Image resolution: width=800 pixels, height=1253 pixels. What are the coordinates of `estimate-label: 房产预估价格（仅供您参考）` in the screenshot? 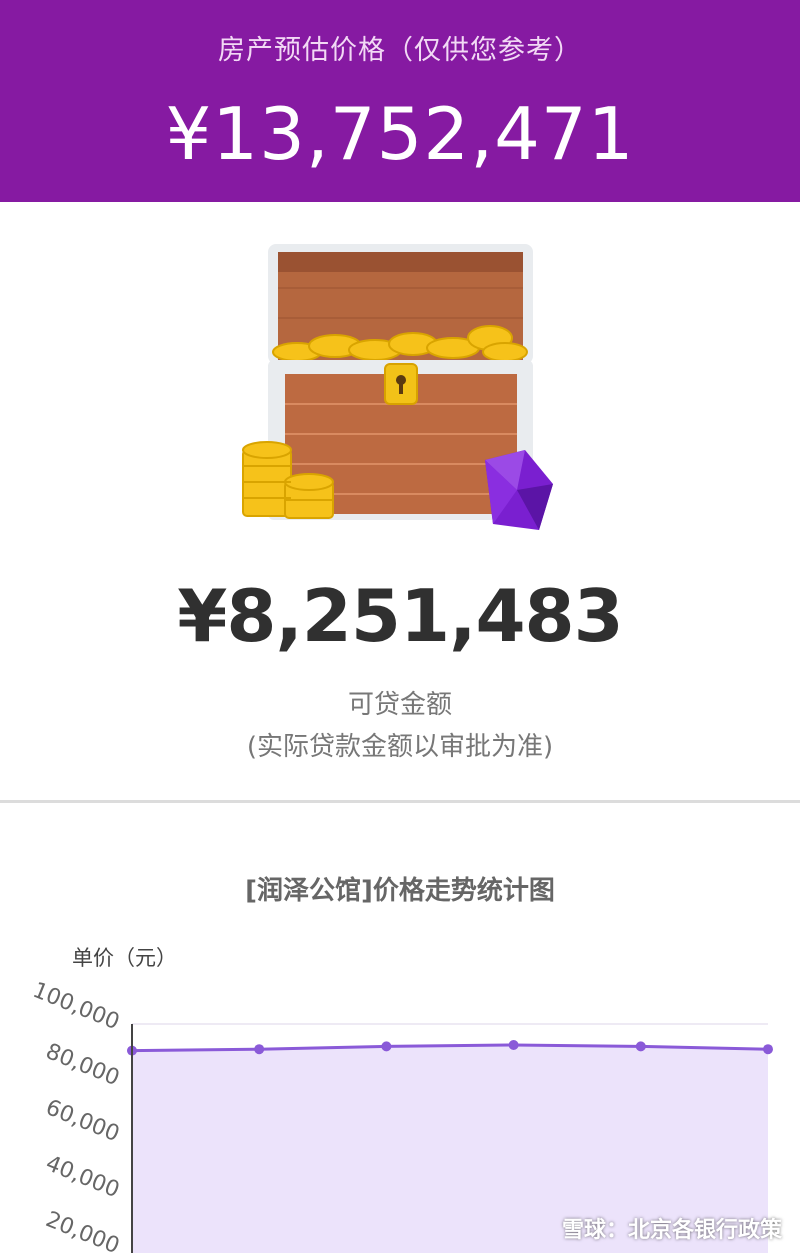 It's located at (400, 50).